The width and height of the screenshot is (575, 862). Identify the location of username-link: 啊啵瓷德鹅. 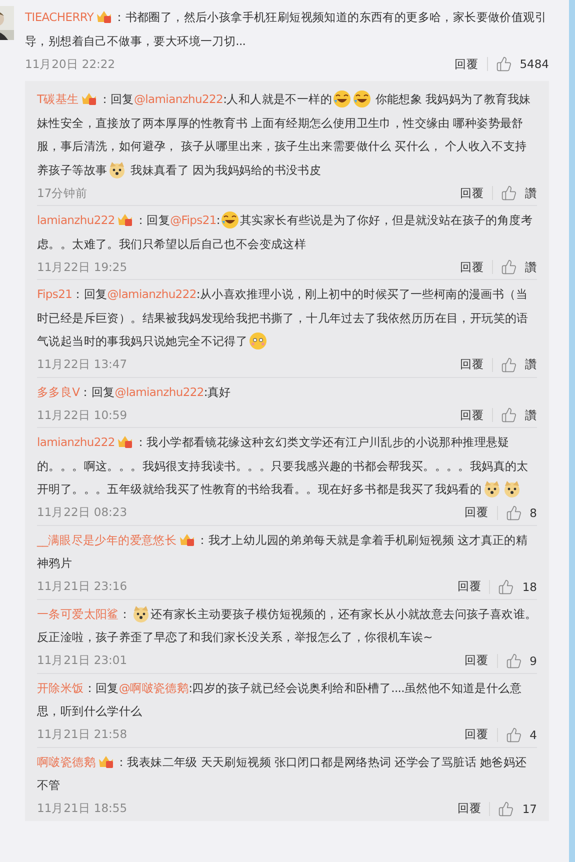
(66, 761).